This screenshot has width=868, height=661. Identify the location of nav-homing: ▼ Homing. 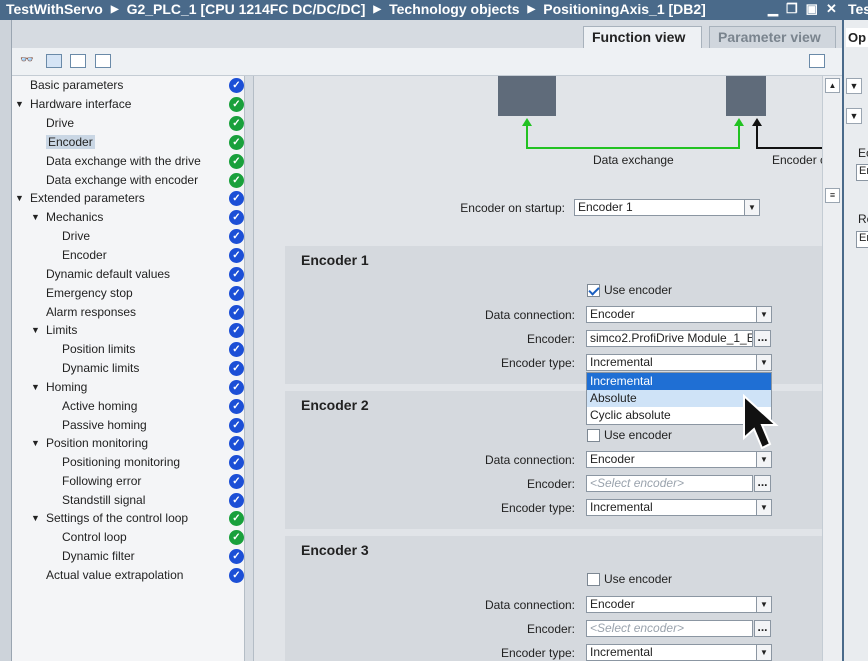
(59, 387).